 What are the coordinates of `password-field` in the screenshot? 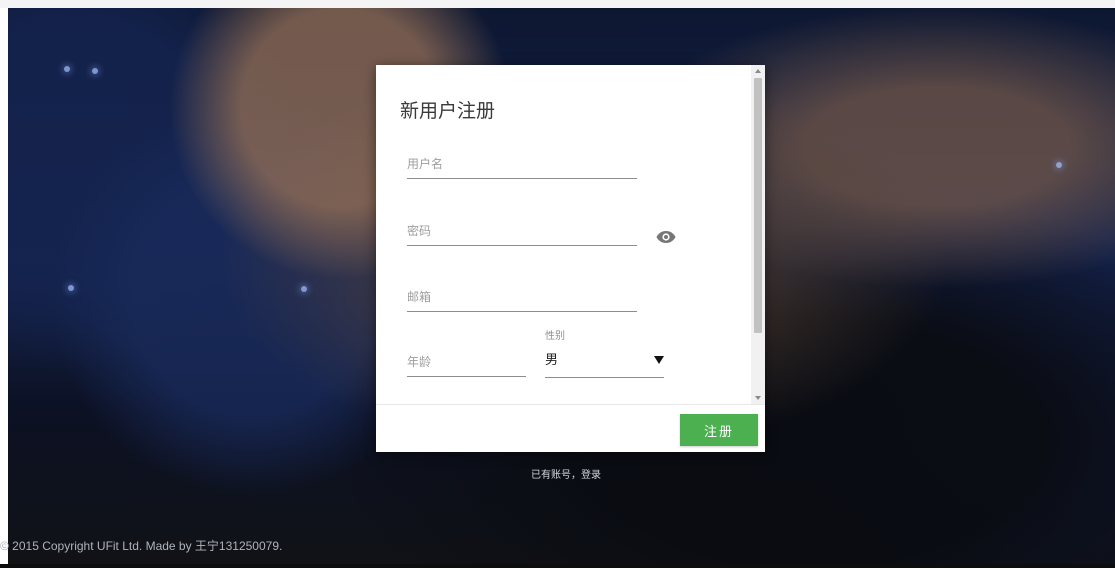 It's located at (522, 231).